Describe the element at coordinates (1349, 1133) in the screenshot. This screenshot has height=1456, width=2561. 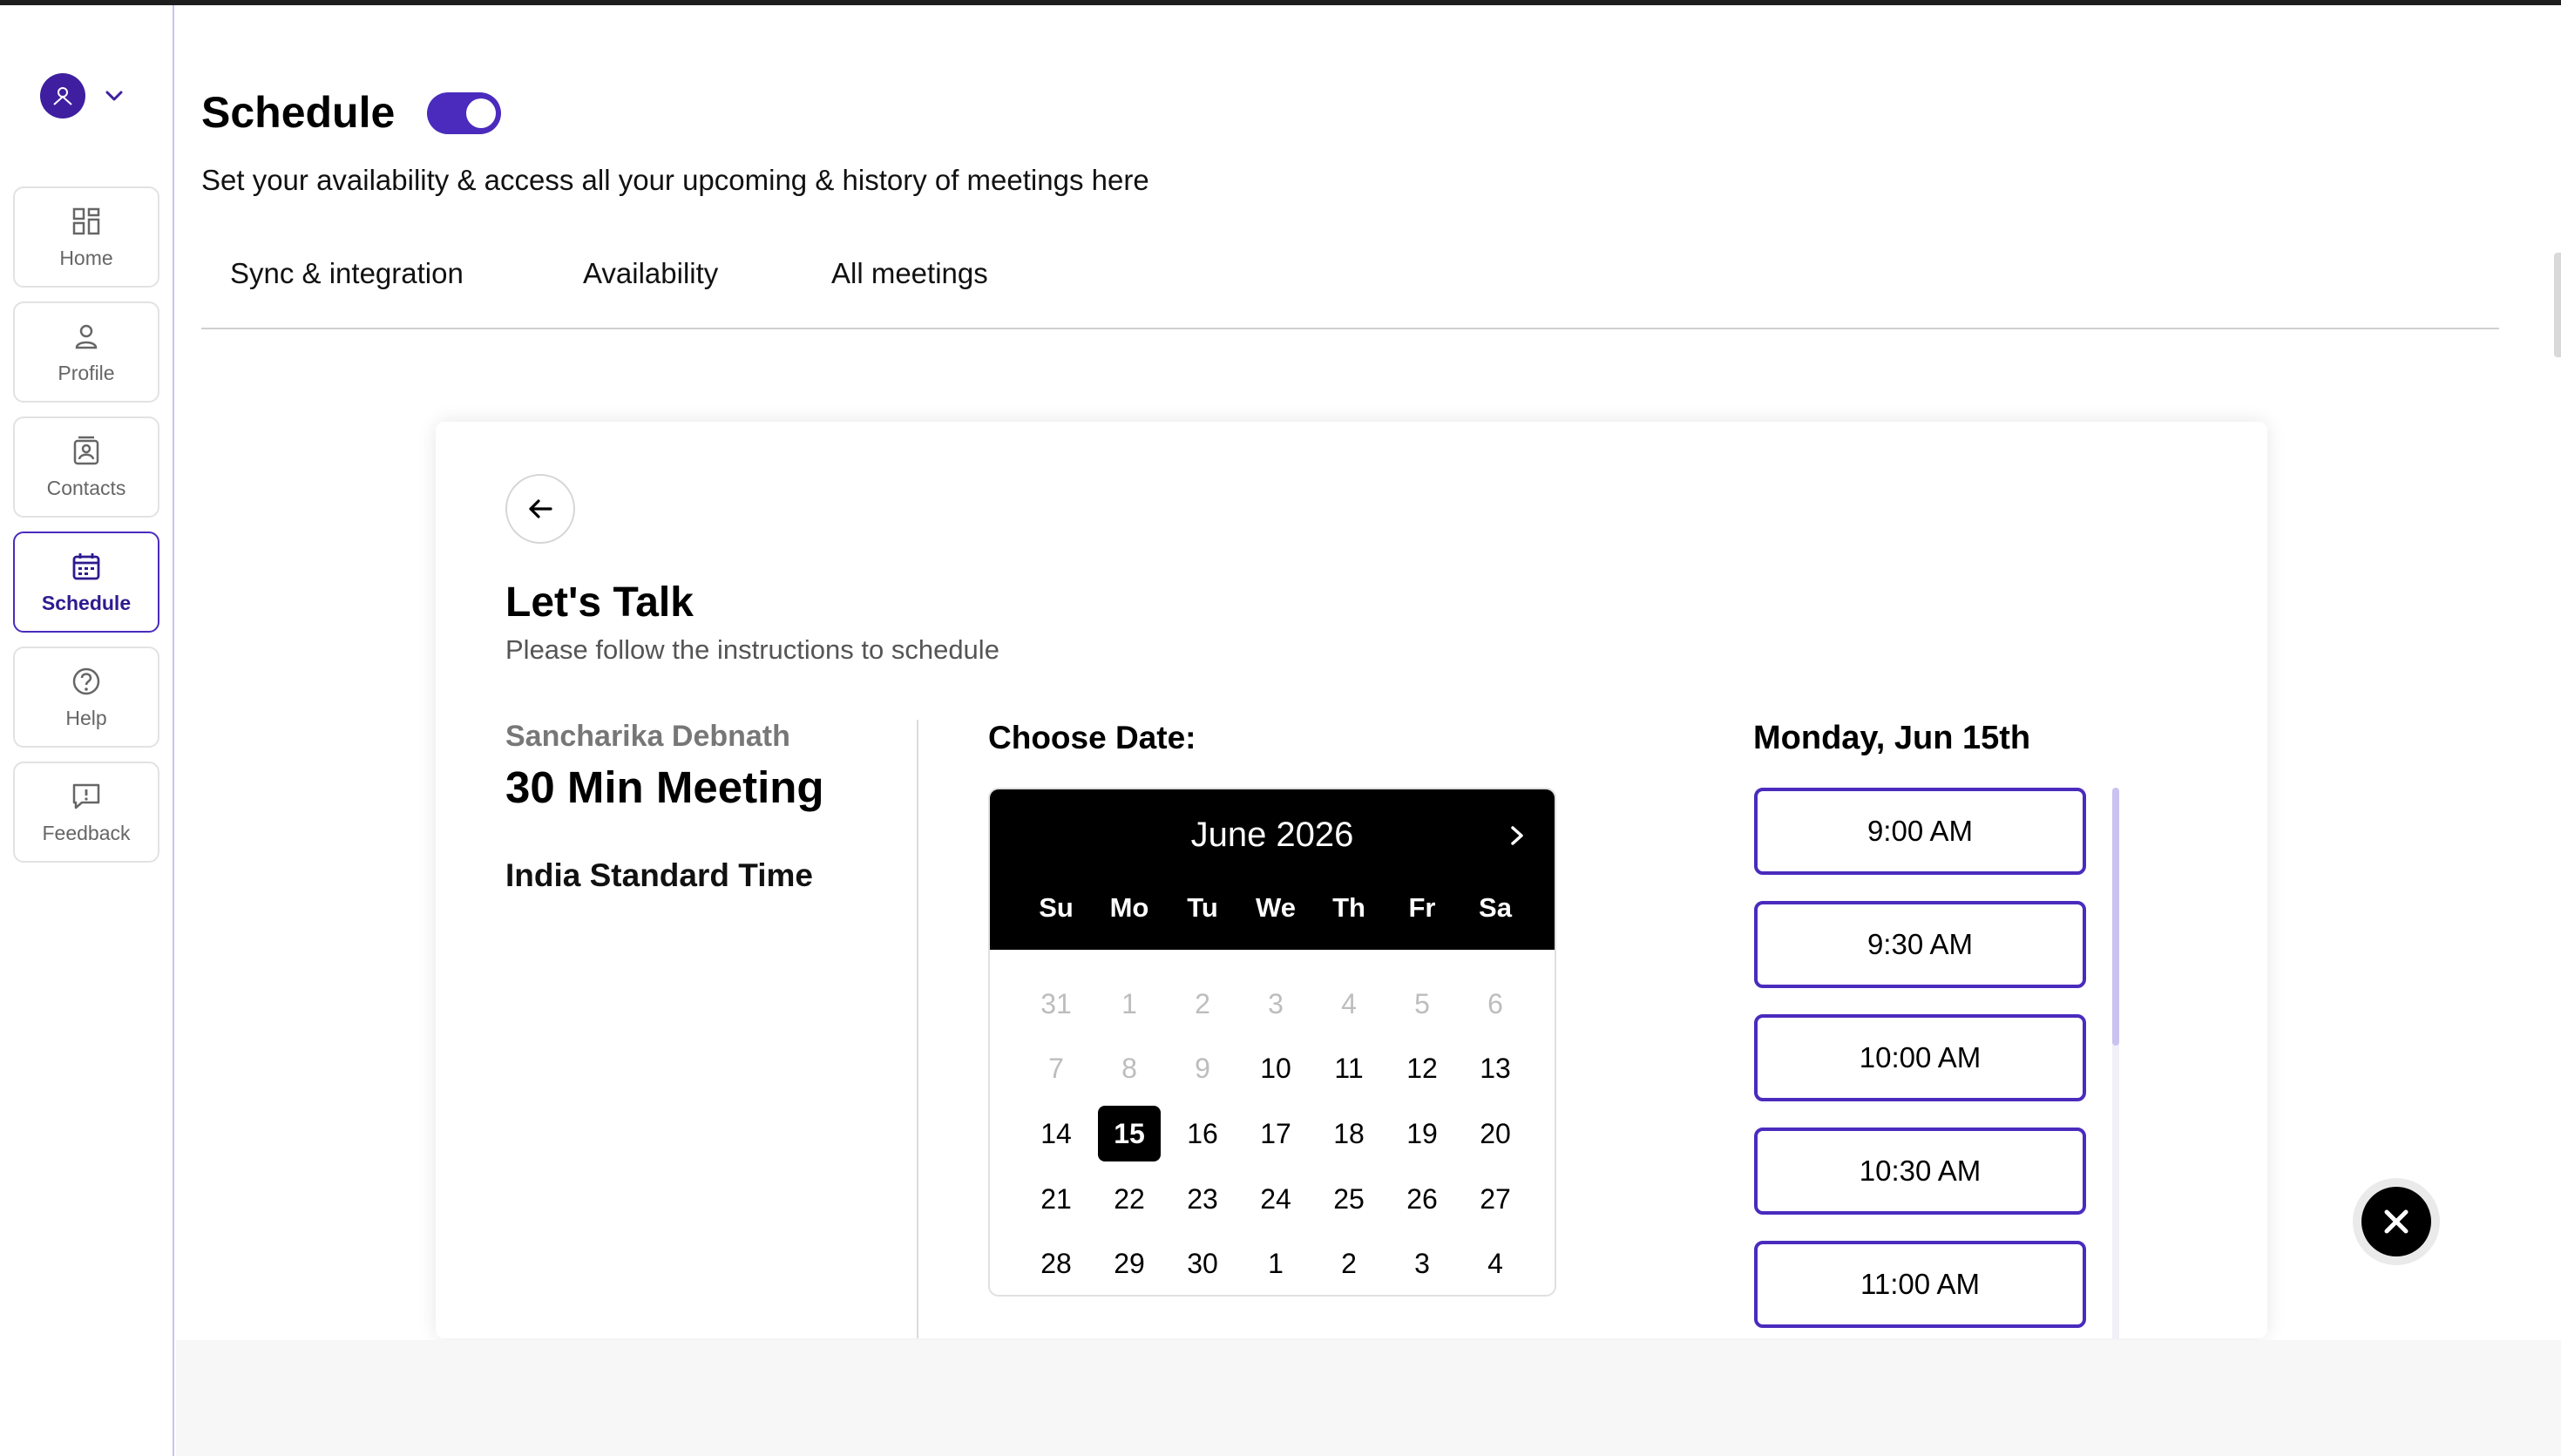
I see `calendar-day: 18` at that location.